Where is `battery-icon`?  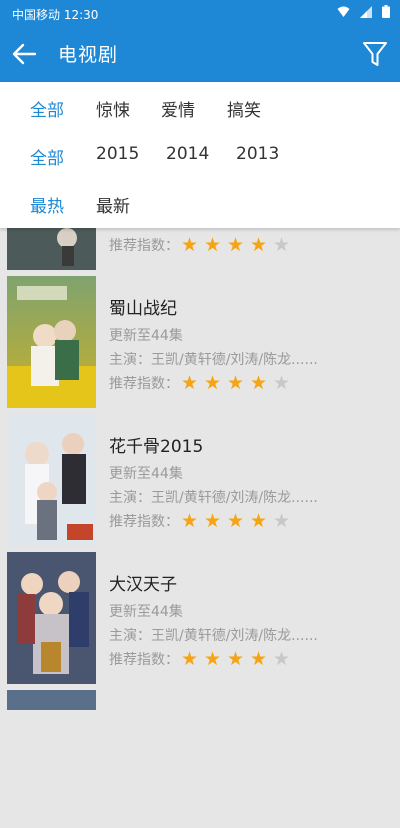 battery-icon is located at coordinates (386, 11).